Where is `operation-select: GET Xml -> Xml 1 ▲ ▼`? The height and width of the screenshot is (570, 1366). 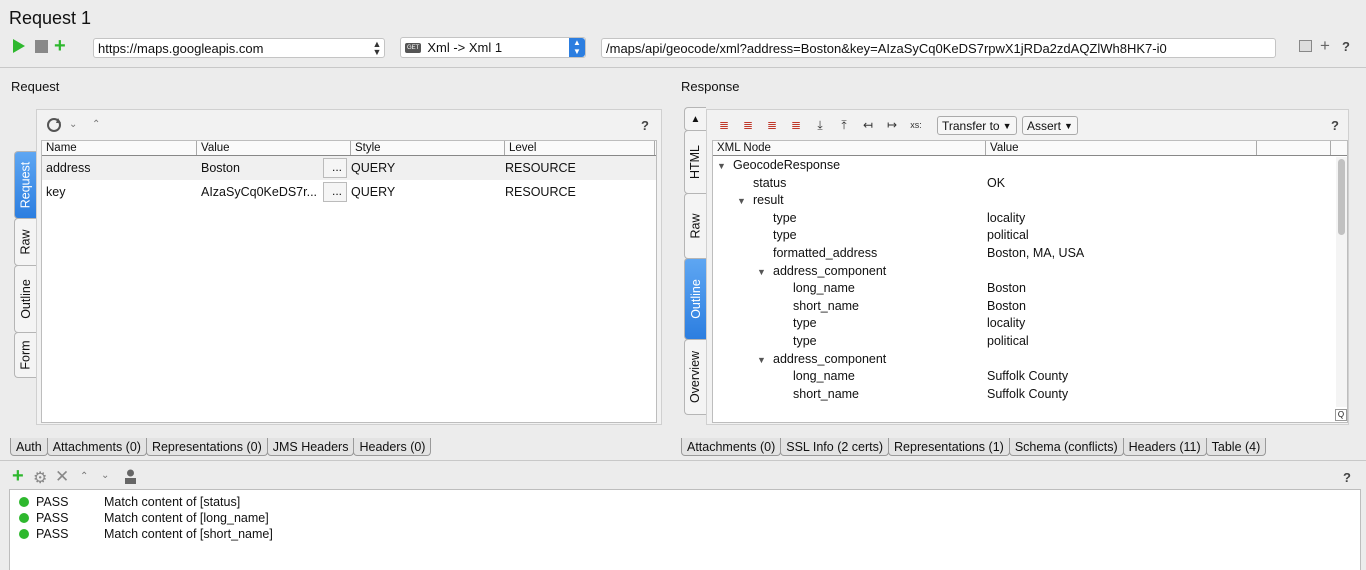
operation-select: GET Xml -> Xml 1 ▲ ▼ is located at coordinates (493, 47).